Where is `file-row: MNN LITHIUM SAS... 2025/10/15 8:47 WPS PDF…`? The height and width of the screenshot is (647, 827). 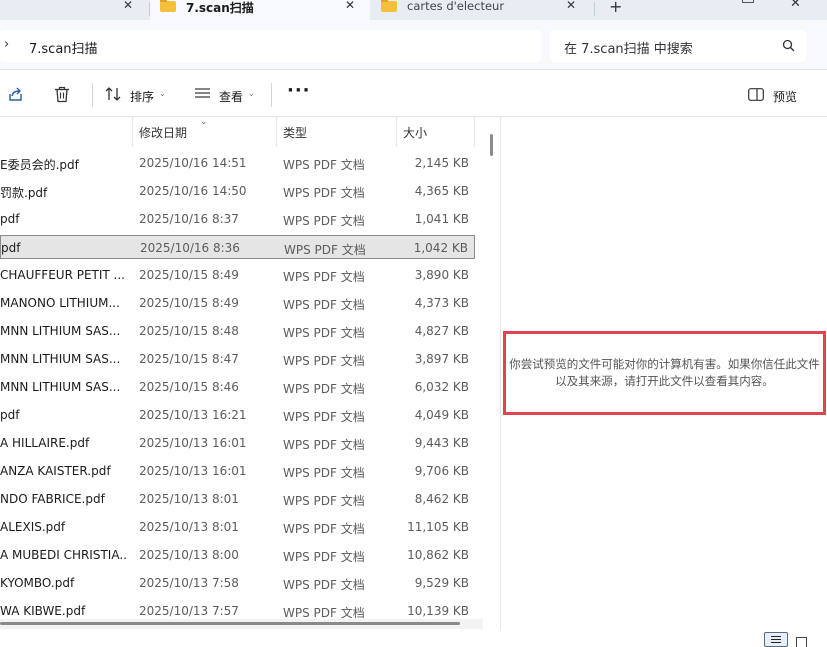 file-row: MNN LITHIUM SAS... 2025/10/15 8:47 WPS PDF… is located at coordinates (237, 359).